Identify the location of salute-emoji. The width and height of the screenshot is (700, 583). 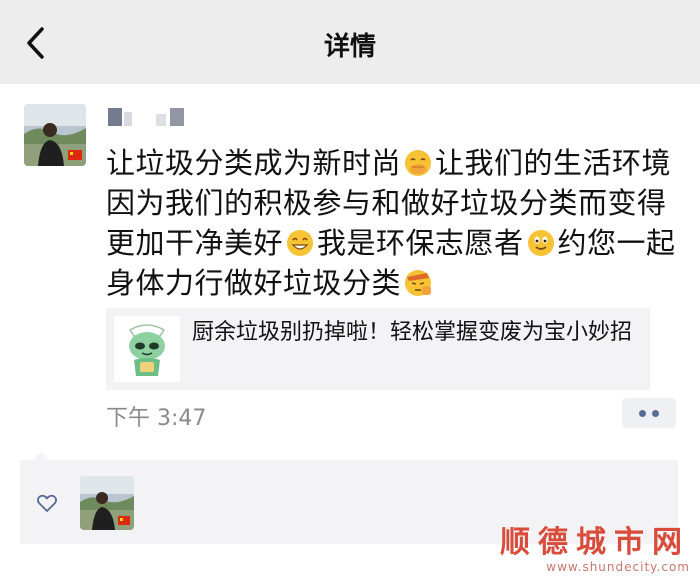
(418, 283).